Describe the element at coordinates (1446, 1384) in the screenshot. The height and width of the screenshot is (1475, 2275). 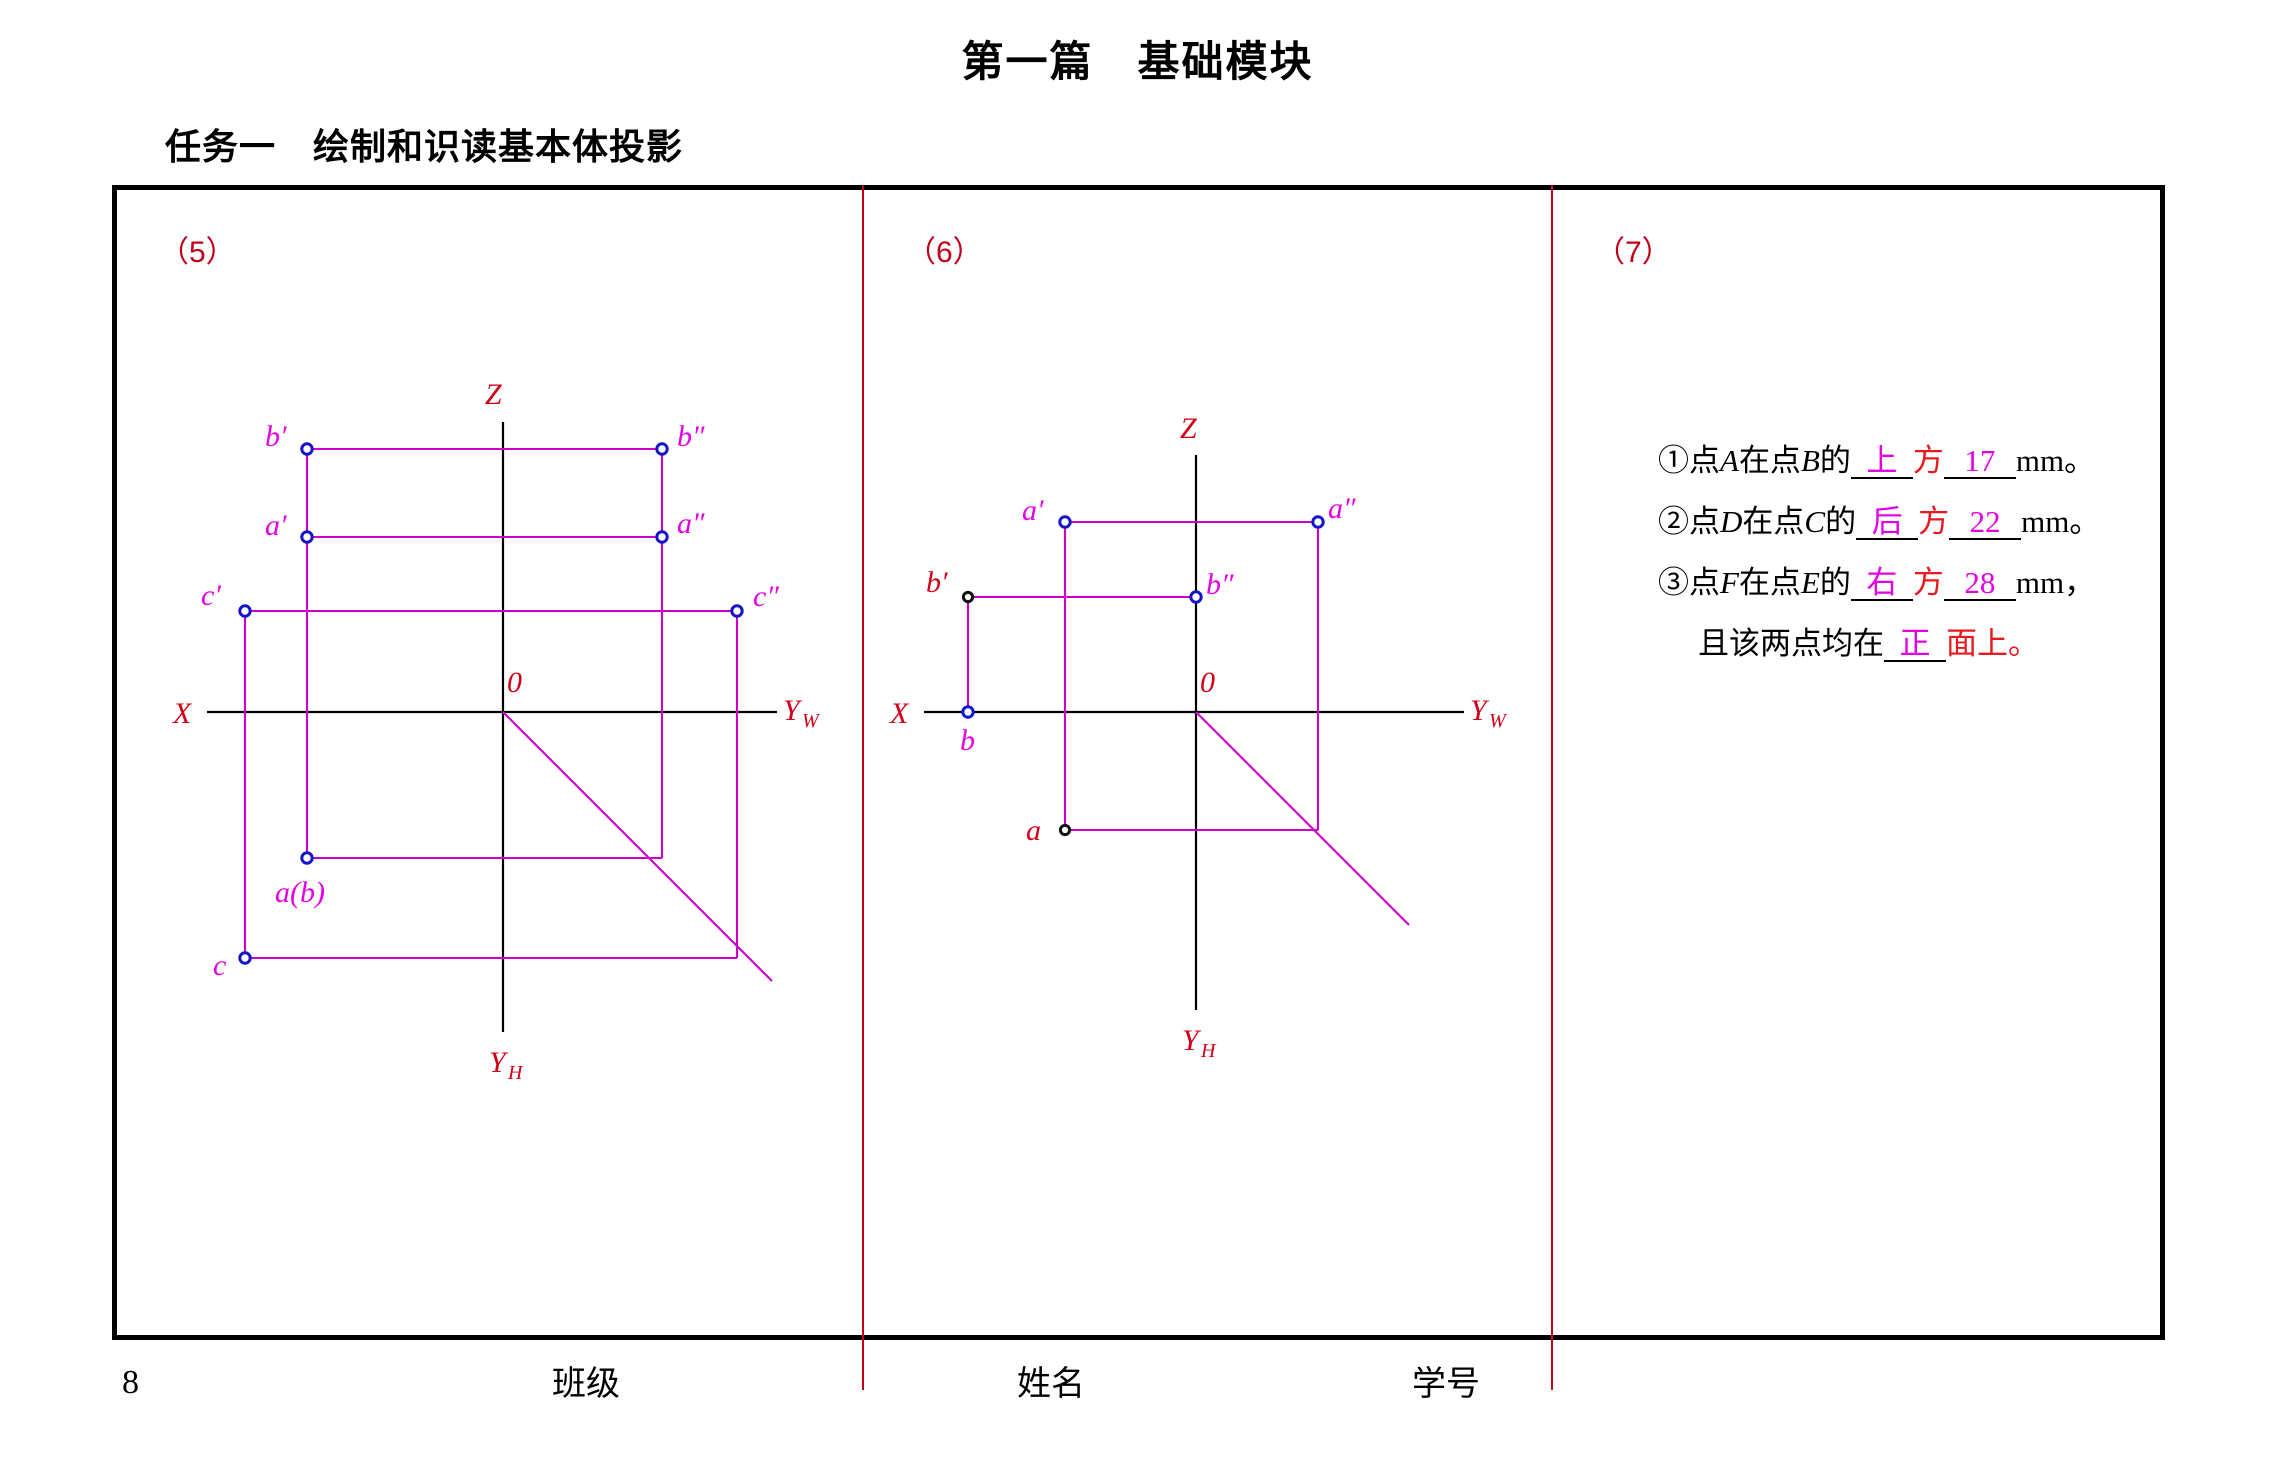
I see `footer-id-label: 学号` at that location.